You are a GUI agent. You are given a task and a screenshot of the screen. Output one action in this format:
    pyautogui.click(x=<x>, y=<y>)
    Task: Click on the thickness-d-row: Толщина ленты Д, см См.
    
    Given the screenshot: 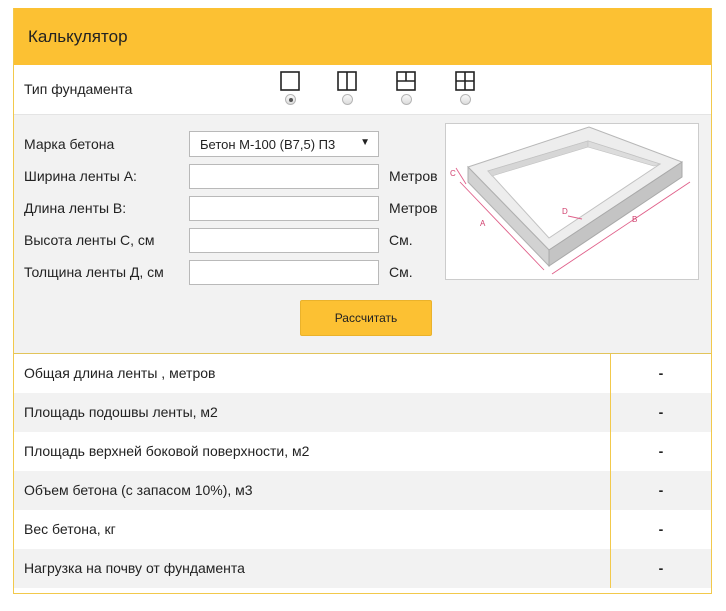 What is the action you would take?
    pyautogui.click(x=234, y=272)
    